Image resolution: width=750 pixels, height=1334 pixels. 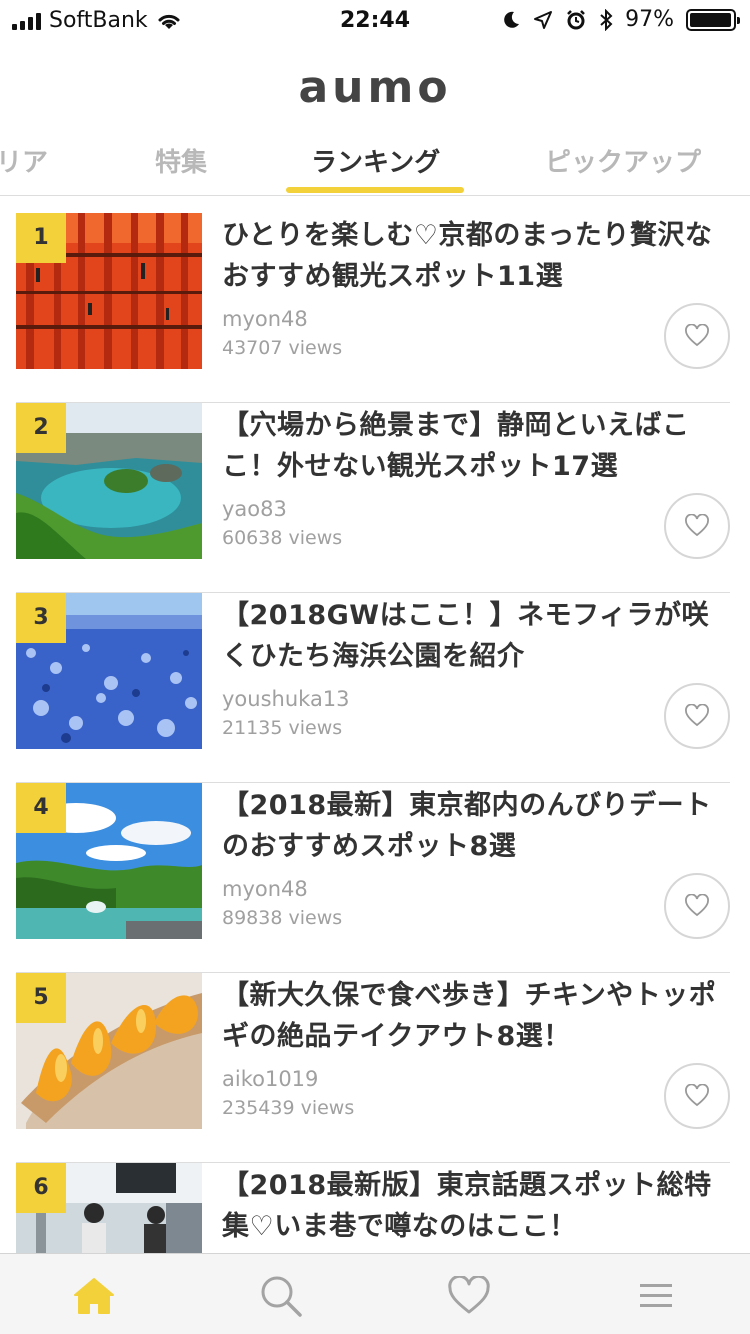 I want to click on status-bar: SoftBank 22:44 97%, so click(x=375, y=20).